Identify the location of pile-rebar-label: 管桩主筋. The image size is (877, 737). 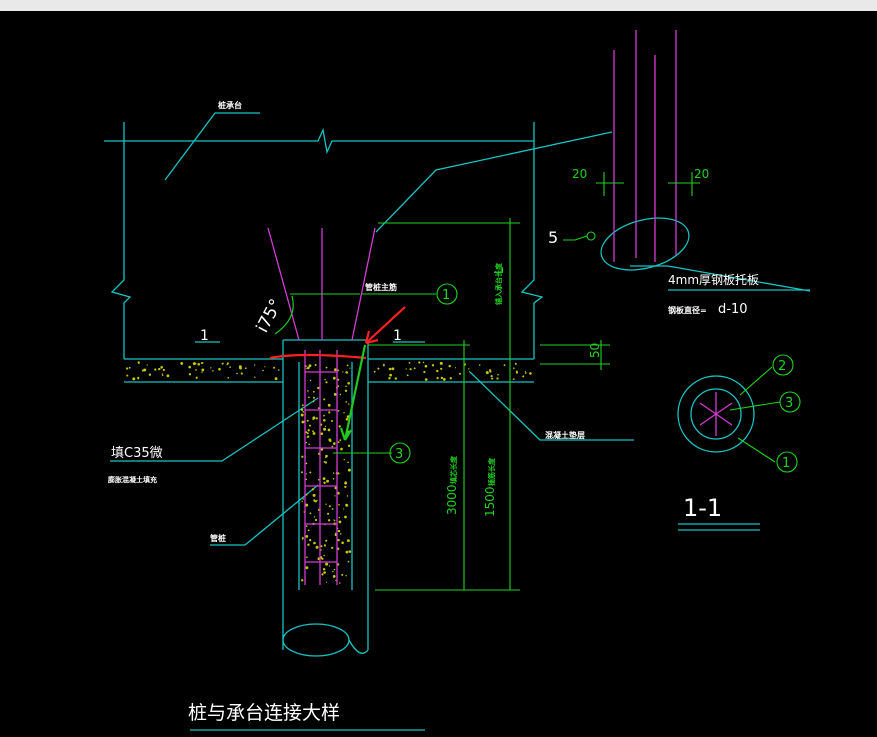
(381, 287).